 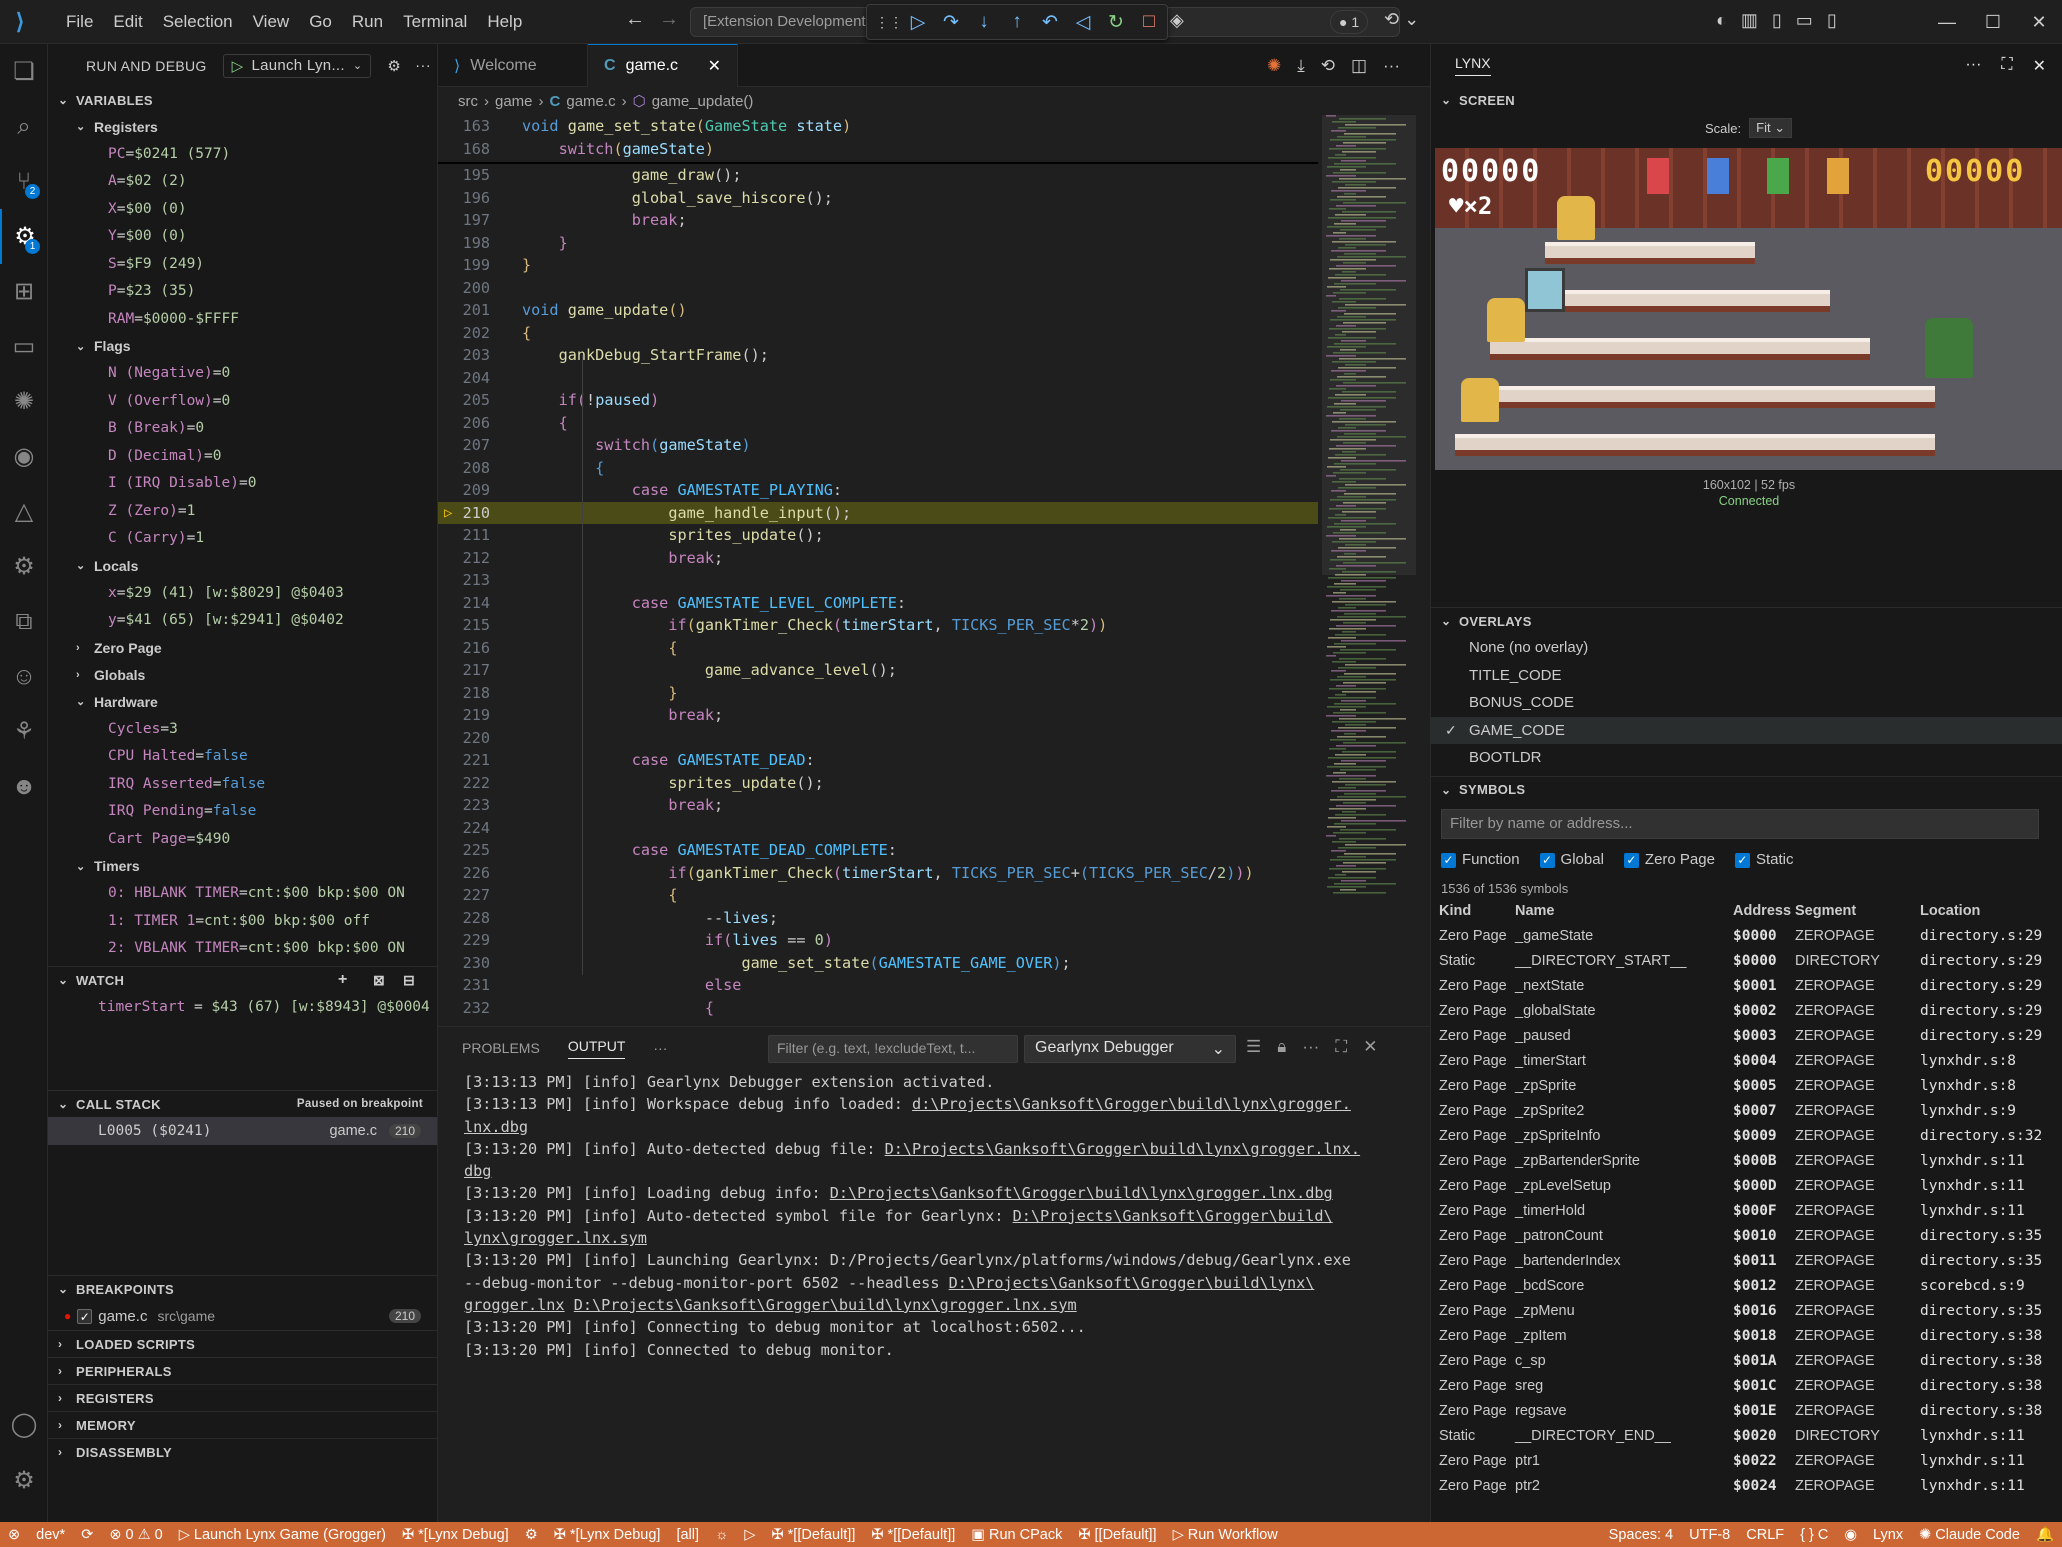 What do you see at coordinates (878, 760) in the screenshot?
I see `code-line: 221 case GAMESTATE_DEAD:` at bounding box center [878, 760].